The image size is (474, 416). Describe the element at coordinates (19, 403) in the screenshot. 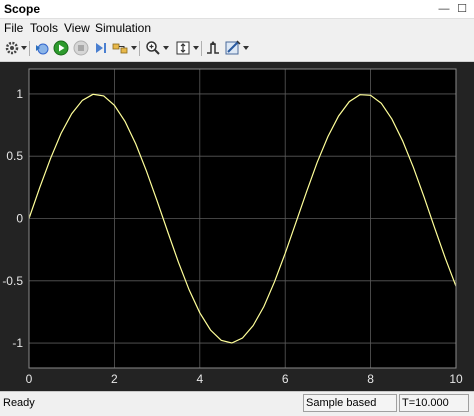

I see `status-ready: Ready` at that location.